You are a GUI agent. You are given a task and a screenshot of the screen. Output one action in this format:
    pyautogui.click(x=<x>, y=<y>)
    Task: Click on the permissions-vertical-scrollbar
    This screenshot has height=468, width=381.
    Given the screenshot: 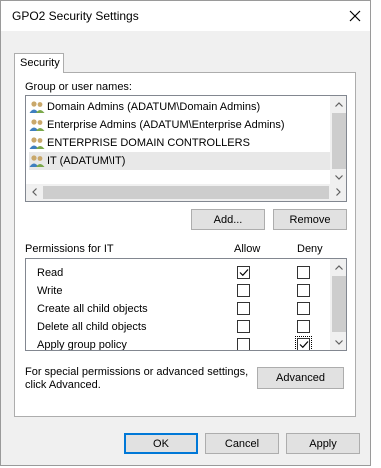 What is the action you would take?
    pyautogui.click(x=338, y=304)
    